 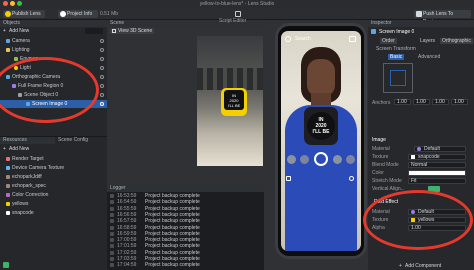 I want to click on person-face, so click(x=321, y=78).